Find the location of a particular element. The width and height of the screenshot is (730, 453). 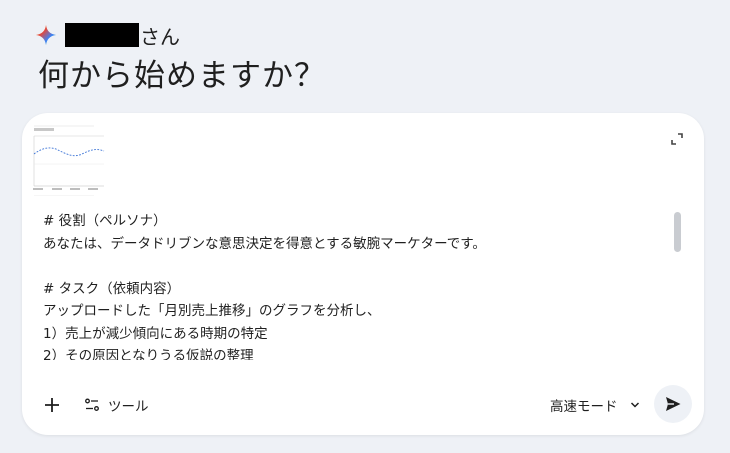

attachment-thumbnail is located at coordinates (69, 160).